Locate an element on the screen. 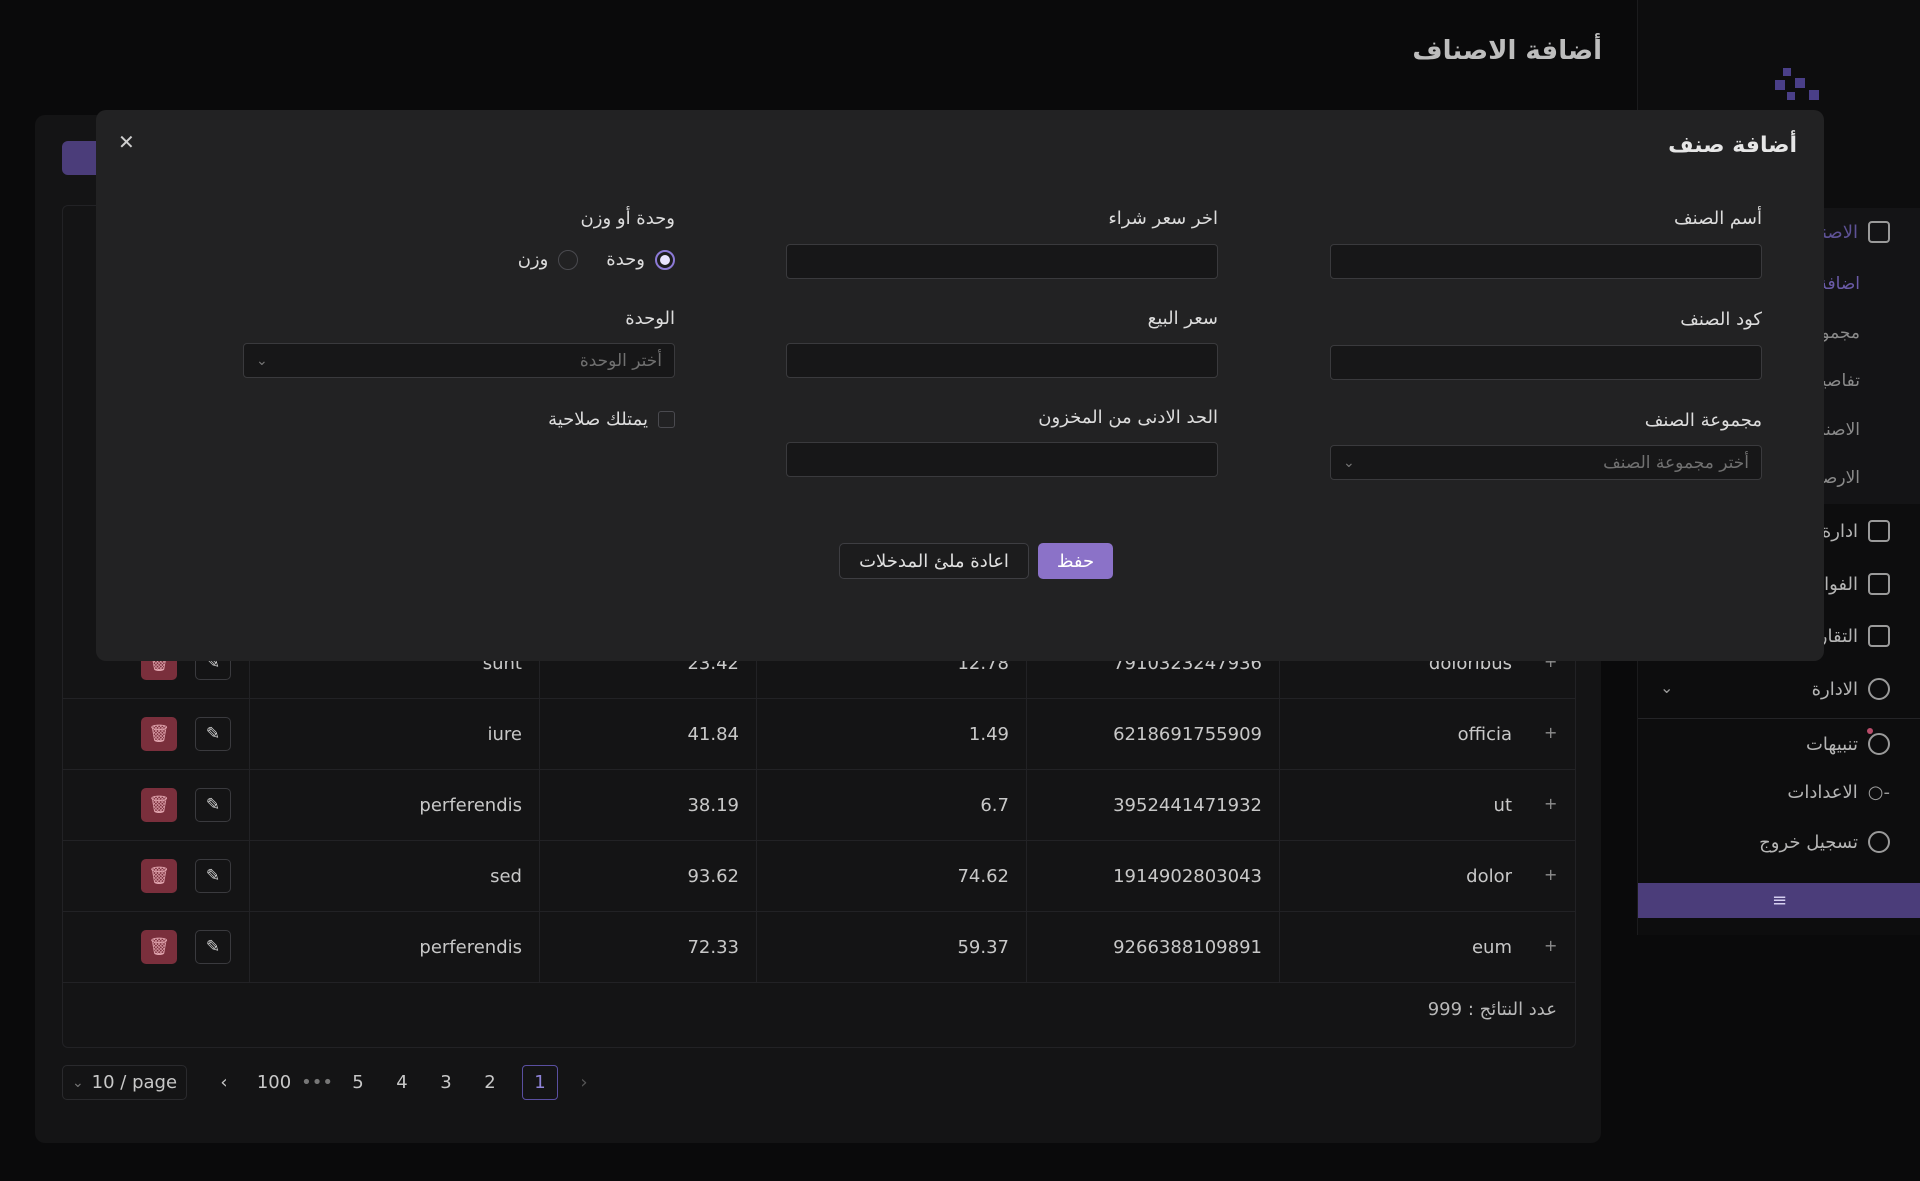 The image size is (1920, 1181). item-code-input is located at coordinates (1546, 362).